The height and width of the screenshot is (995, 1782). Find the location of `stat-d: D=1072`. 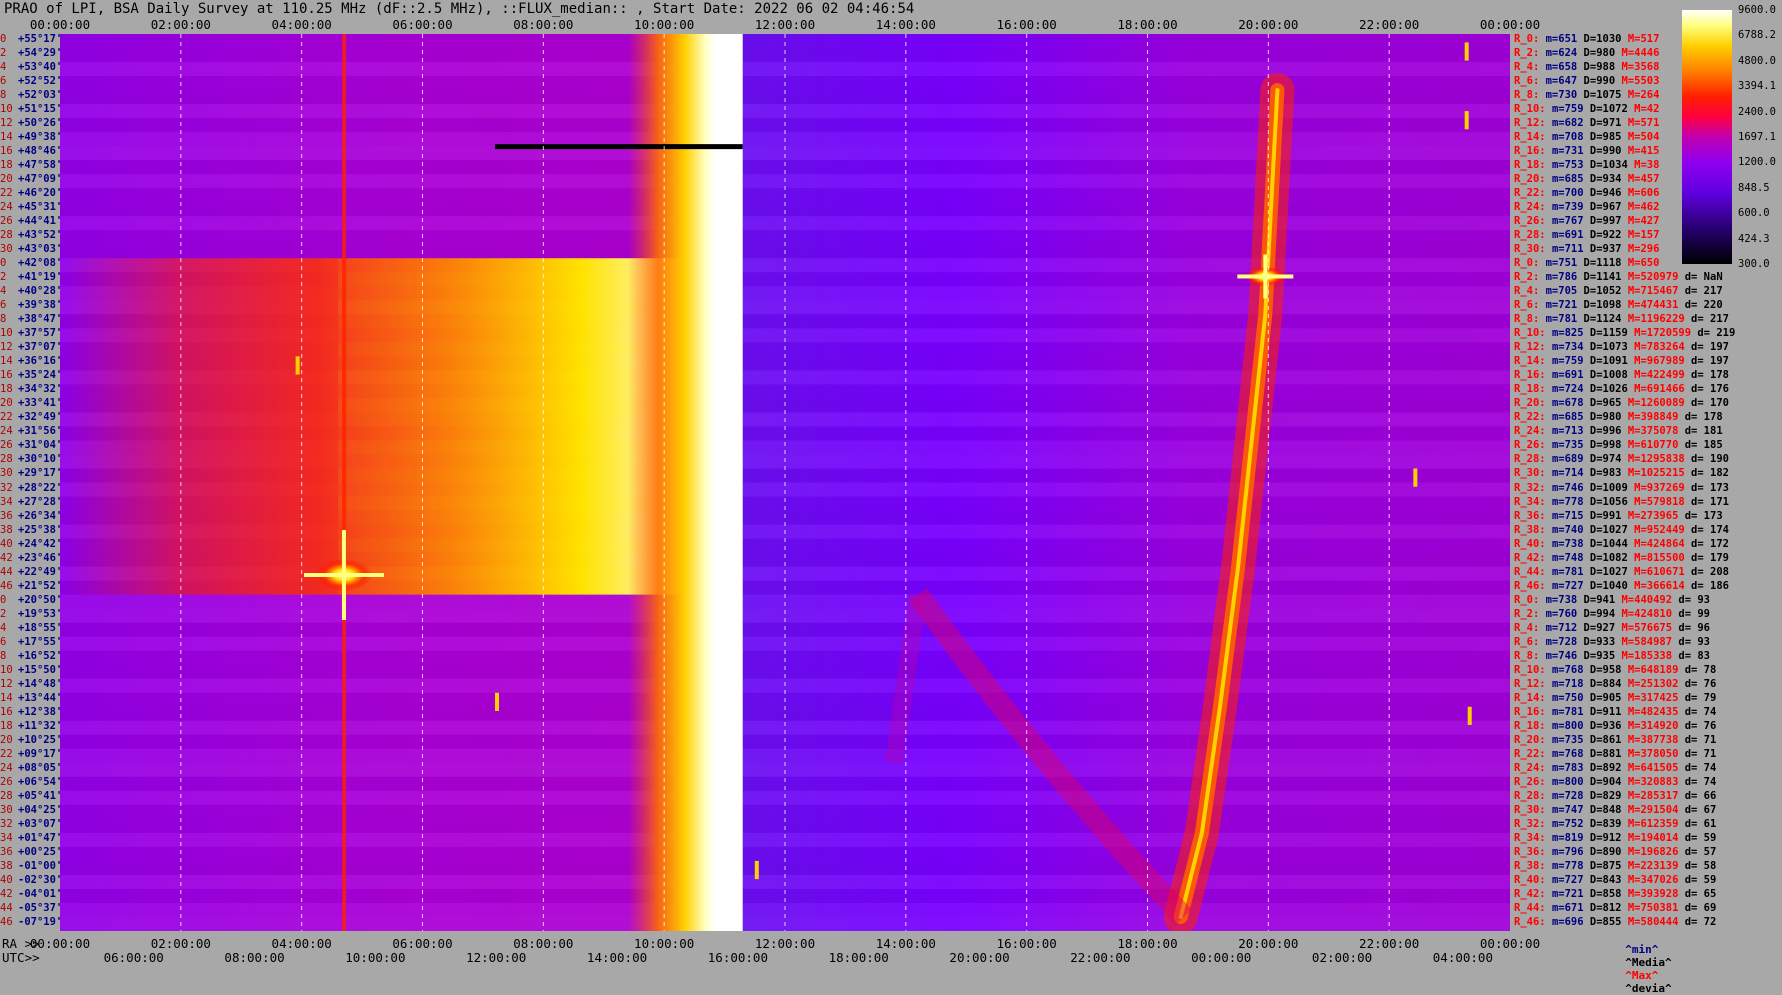

stat-d: D=1072 is located at coordinates (1612, 109).